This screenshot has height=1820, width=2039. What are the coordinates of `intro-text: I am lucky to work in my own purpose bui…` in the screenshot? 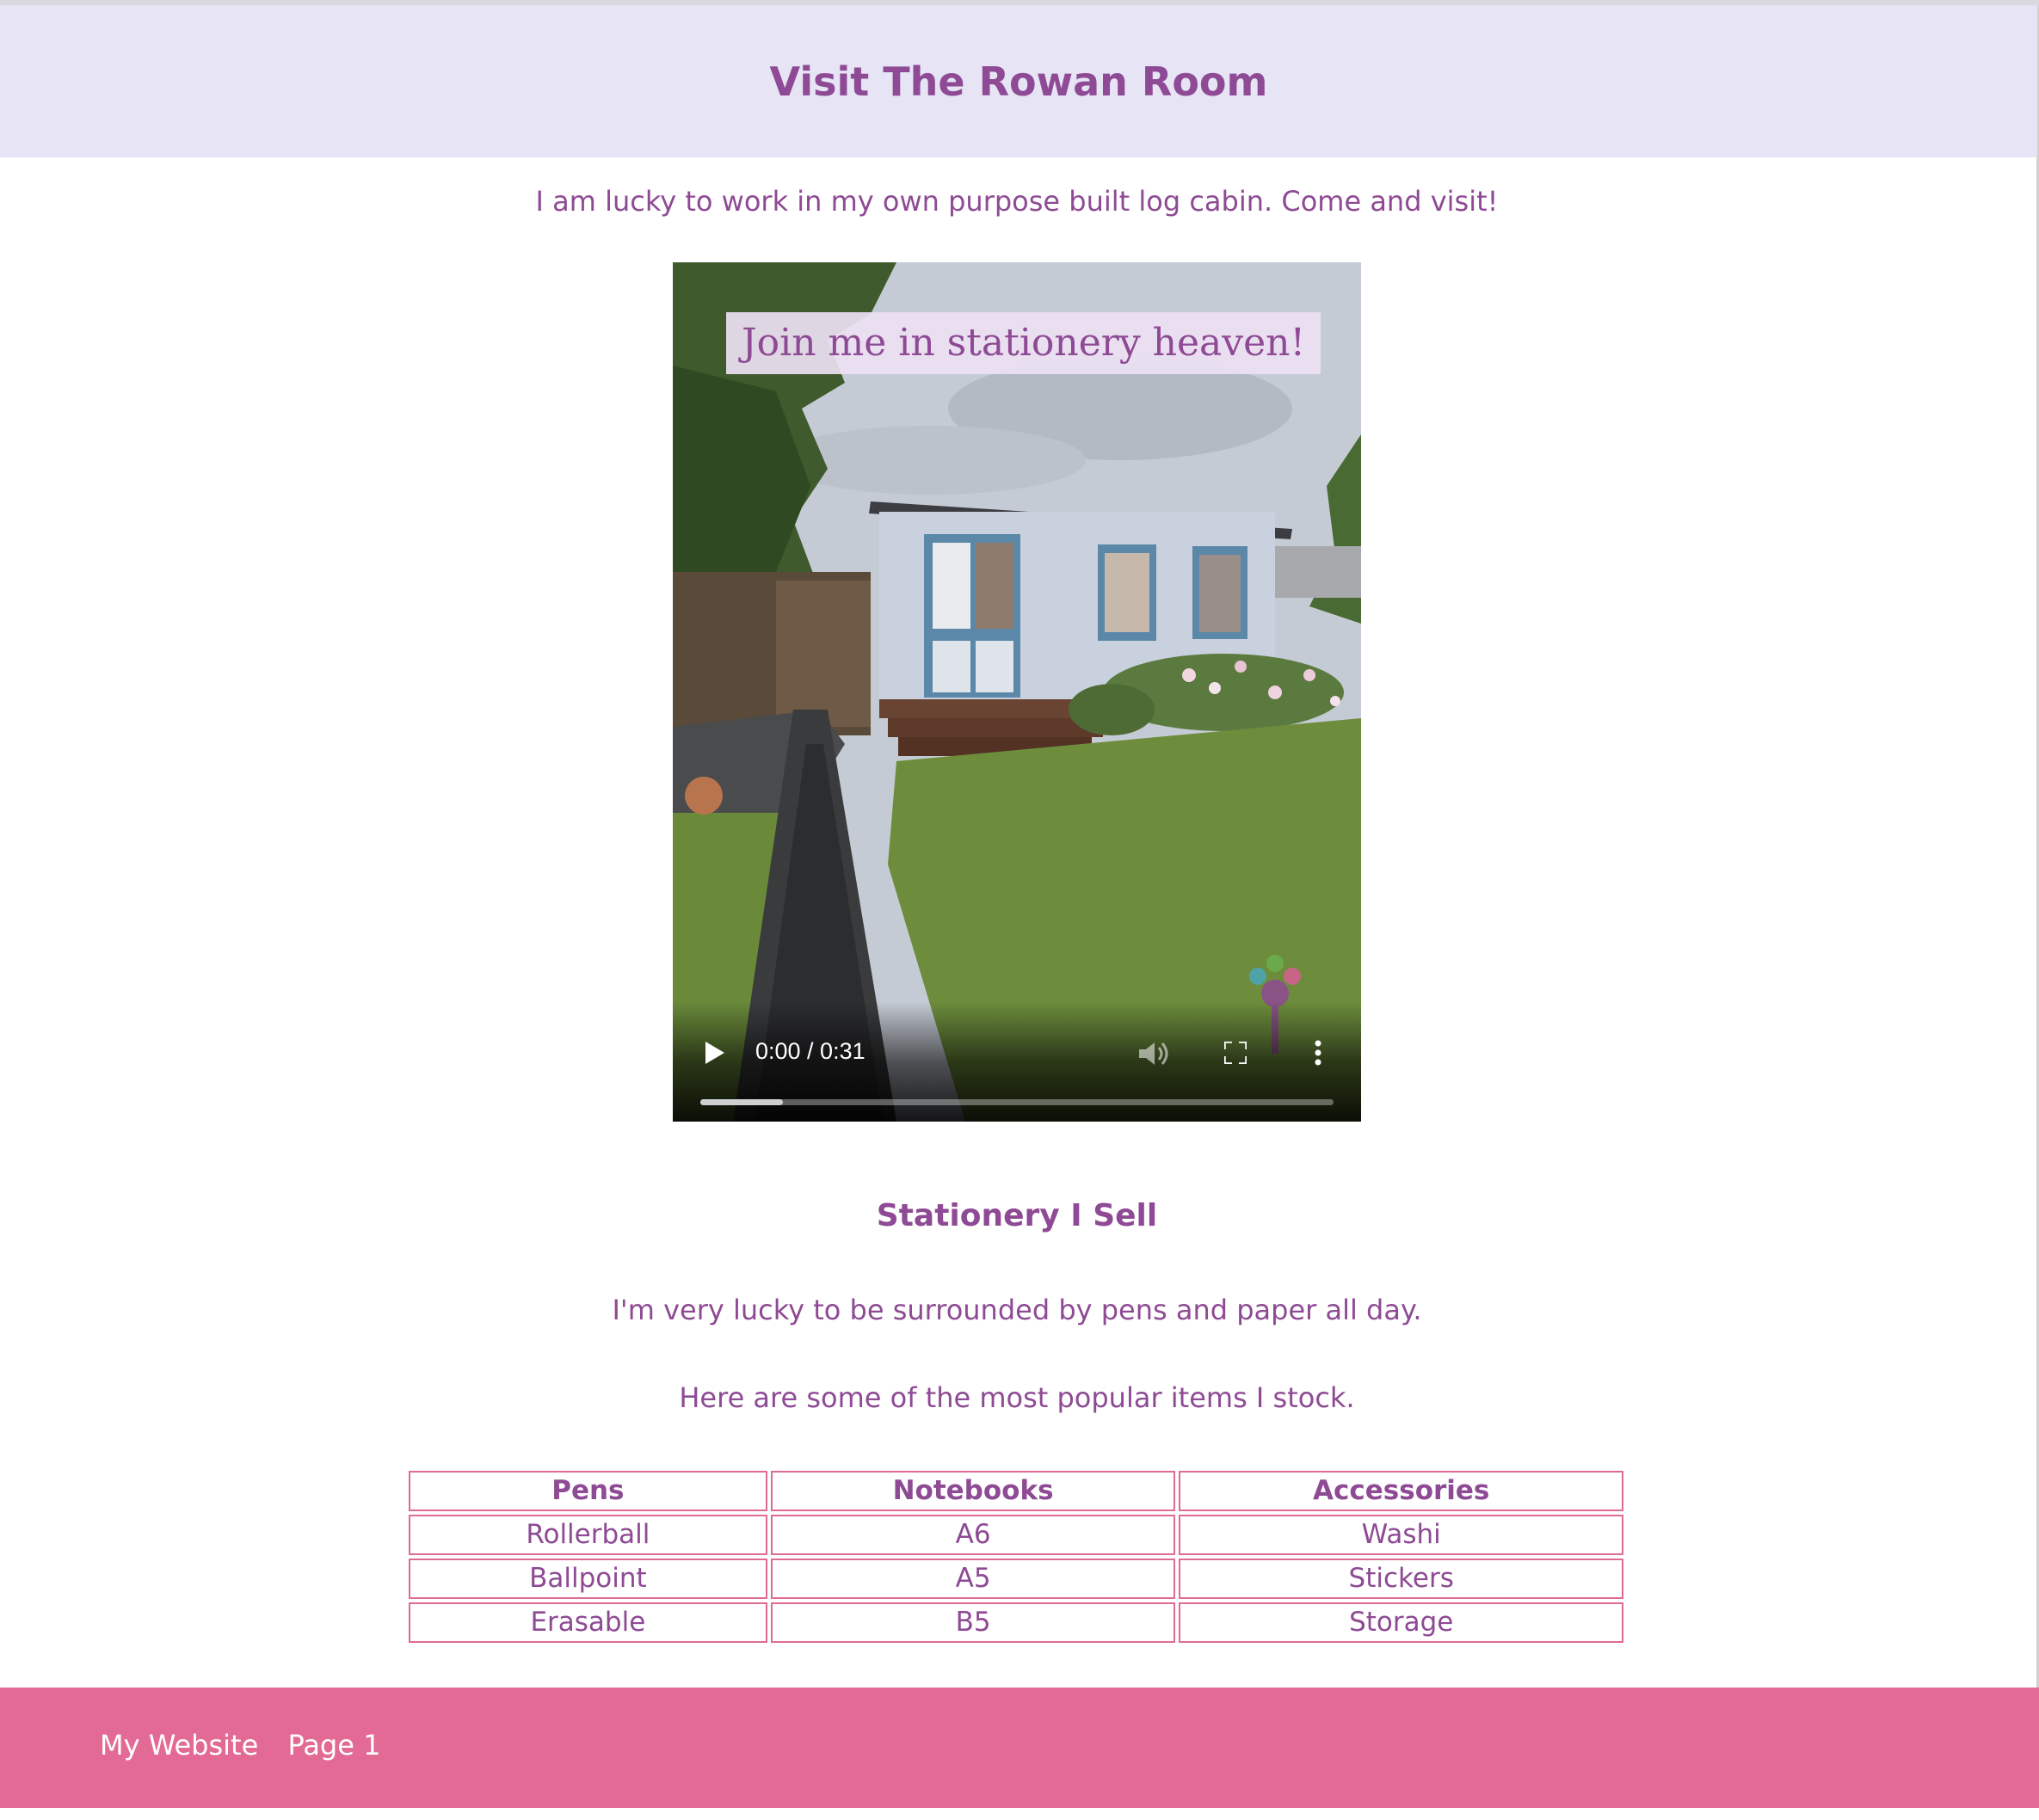 It's located at (1017, 202).